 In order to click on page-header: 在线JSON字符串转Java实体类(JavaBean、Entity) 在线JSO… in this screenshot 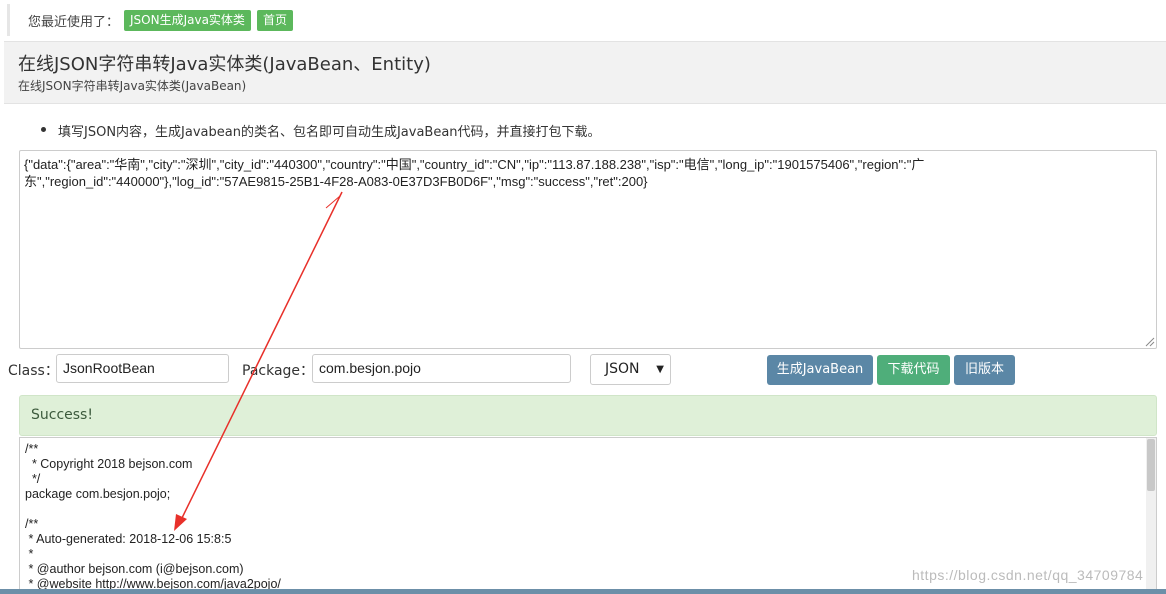, I will do `click(585, 72)`.